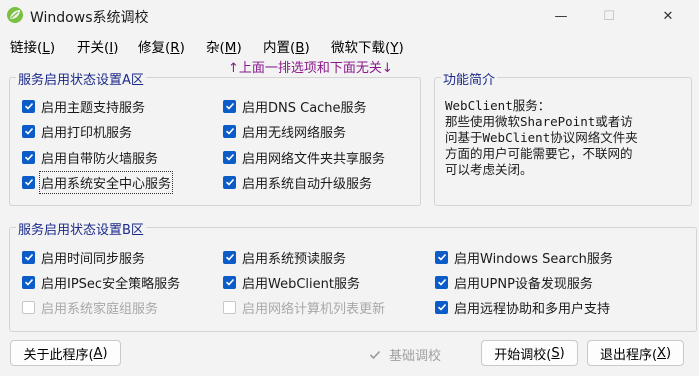  Describe the element at coordinates (415, 356) in the screenshot. I see `basic-tune-label: 基础调校` at that location.